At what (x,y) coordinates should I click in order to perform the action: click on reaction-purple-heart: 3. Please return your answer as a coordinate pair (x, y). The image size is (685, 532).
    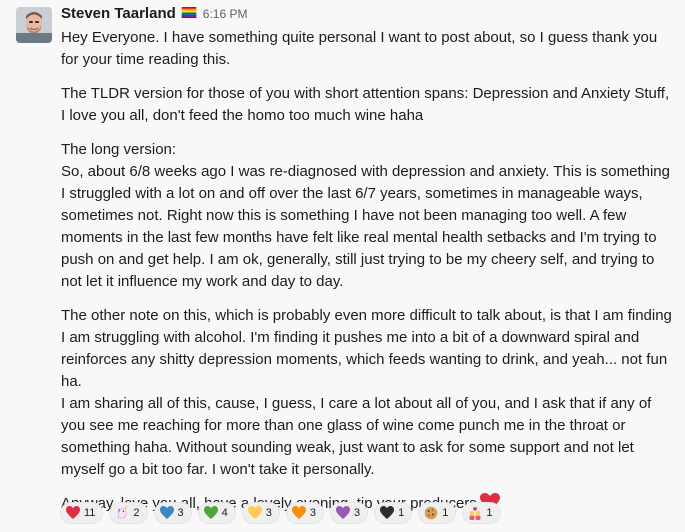
    Looking at the image, I should click on (349, 513).